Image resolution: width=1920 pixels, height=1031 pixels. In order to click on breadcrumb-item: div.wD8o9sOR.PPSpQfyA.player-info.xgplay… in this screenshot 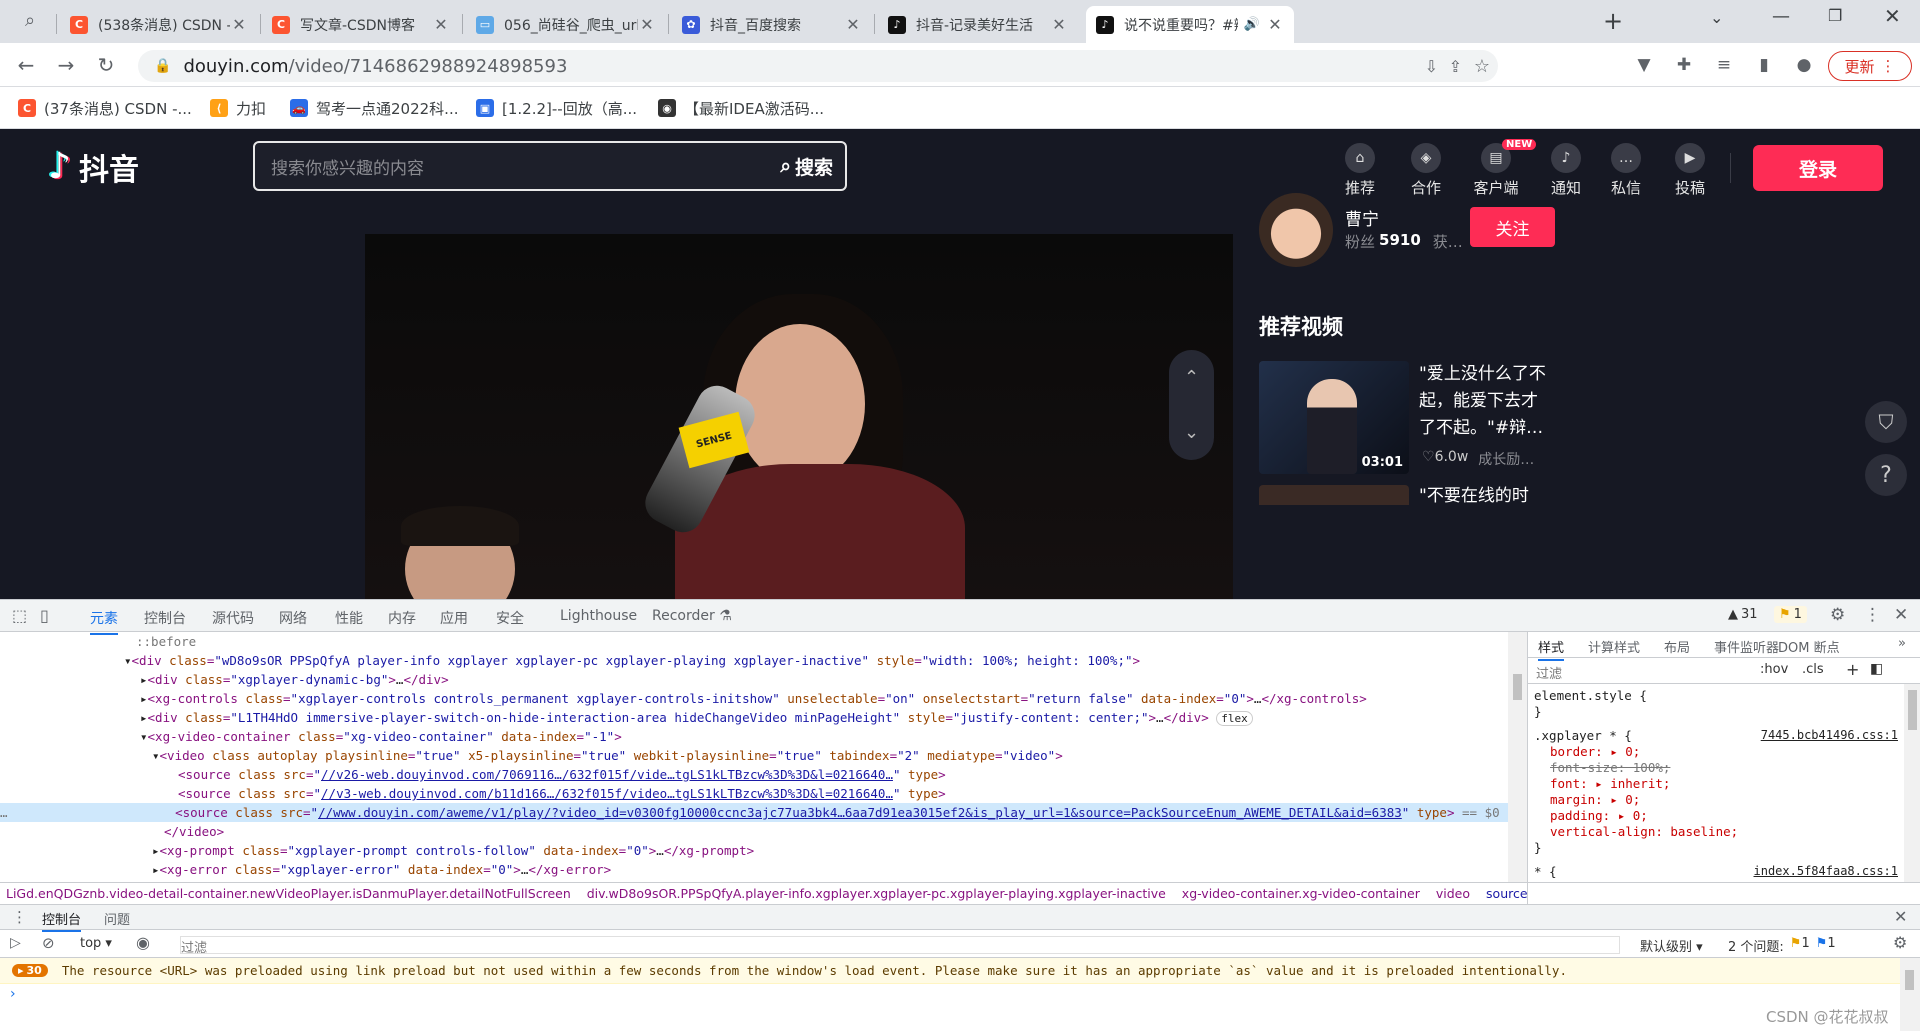, I will do `click(876, 893)`.